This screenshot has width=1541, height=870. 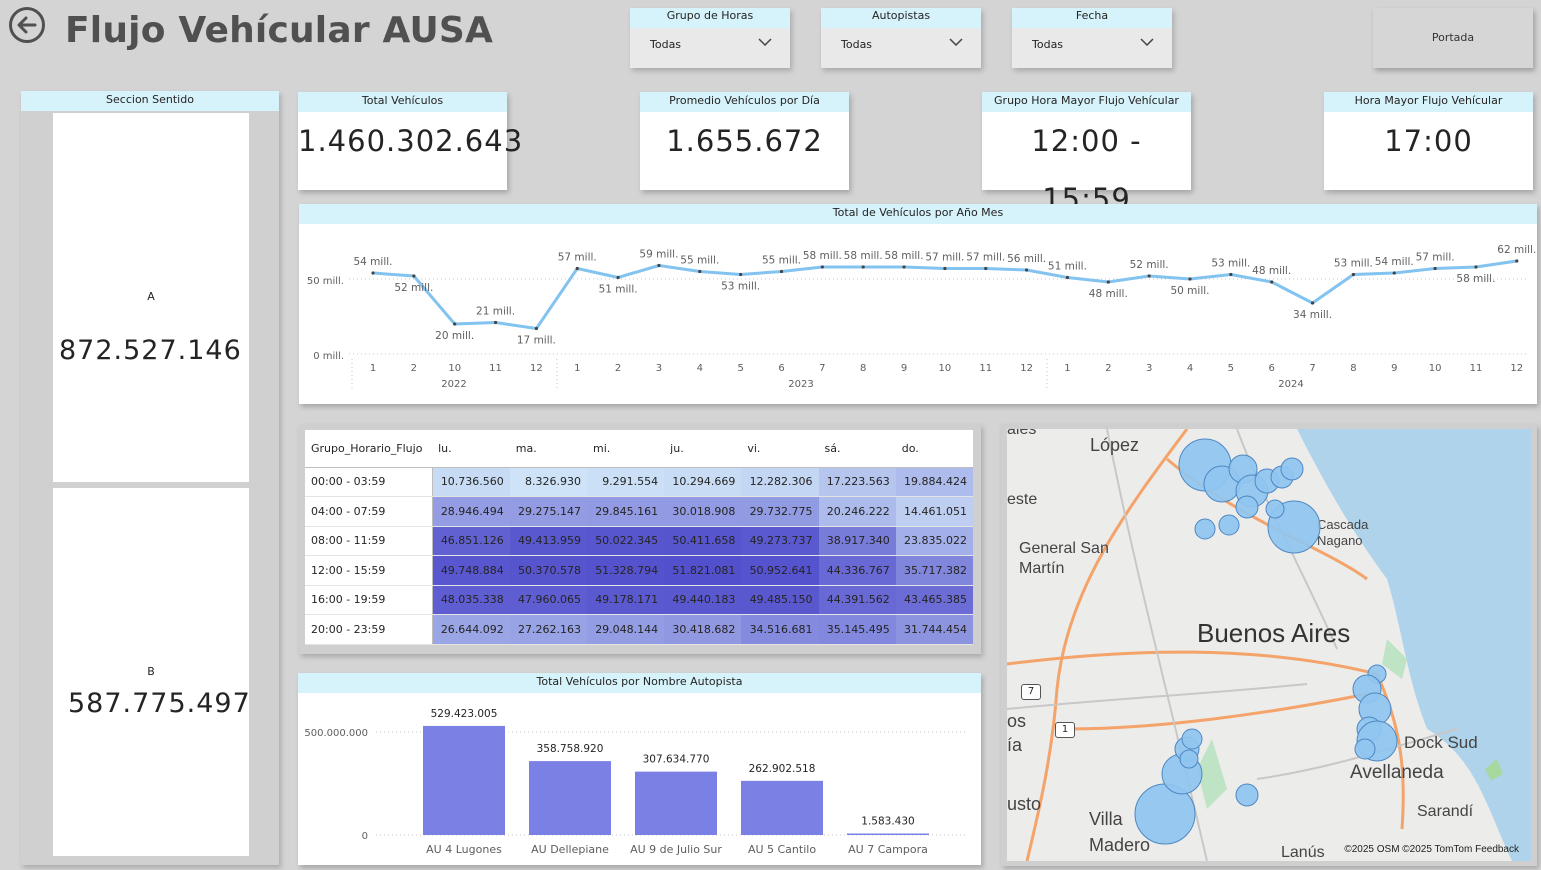 What do you see at coordinates (780, 482) in the screenshot?
I see `matrix-cell: 12.282.306` at bounding box center [780, 482].